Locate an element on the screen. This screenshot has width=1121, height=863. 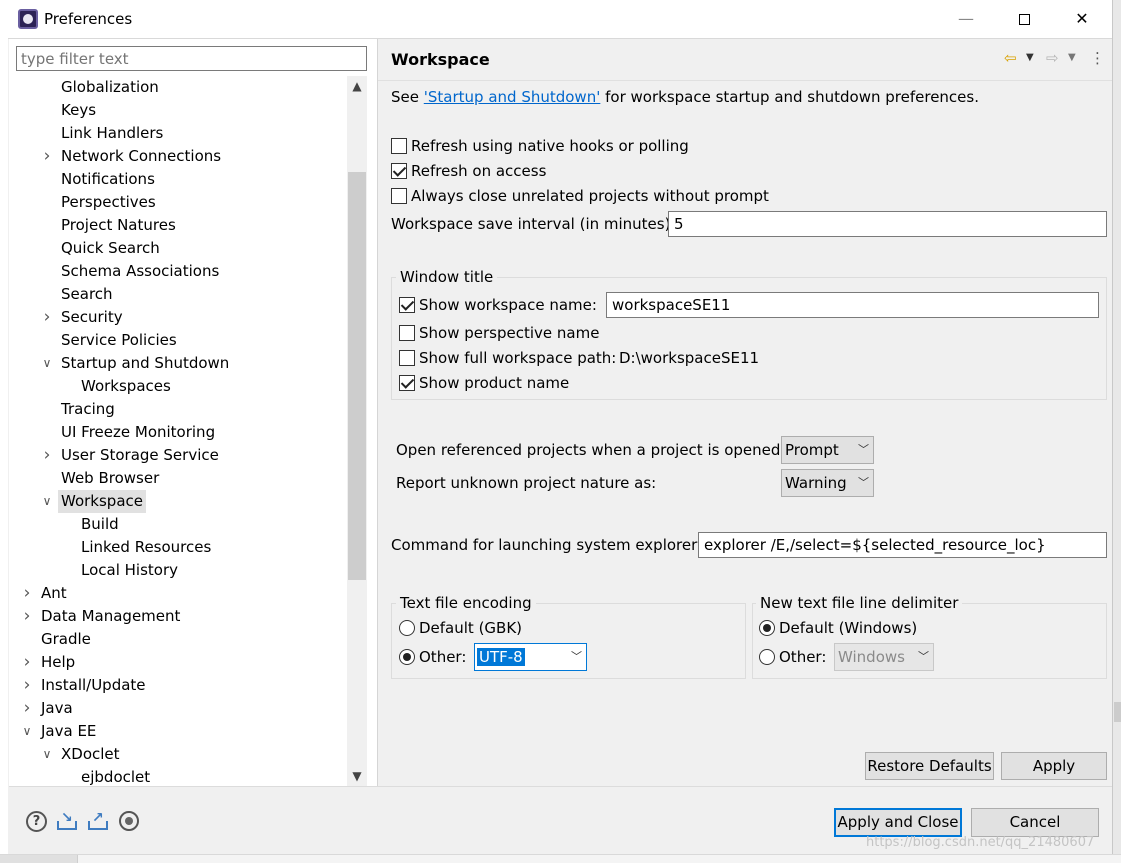
tree-item: Project Natures is located at coordinates (178, 225).